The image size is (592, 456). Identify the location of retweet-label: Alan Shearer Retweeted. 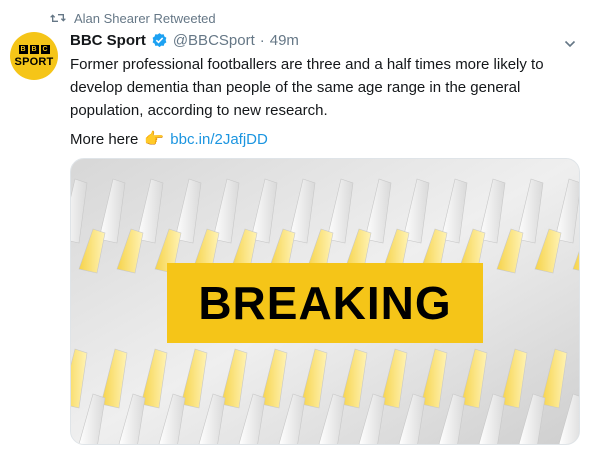
(145, 18).